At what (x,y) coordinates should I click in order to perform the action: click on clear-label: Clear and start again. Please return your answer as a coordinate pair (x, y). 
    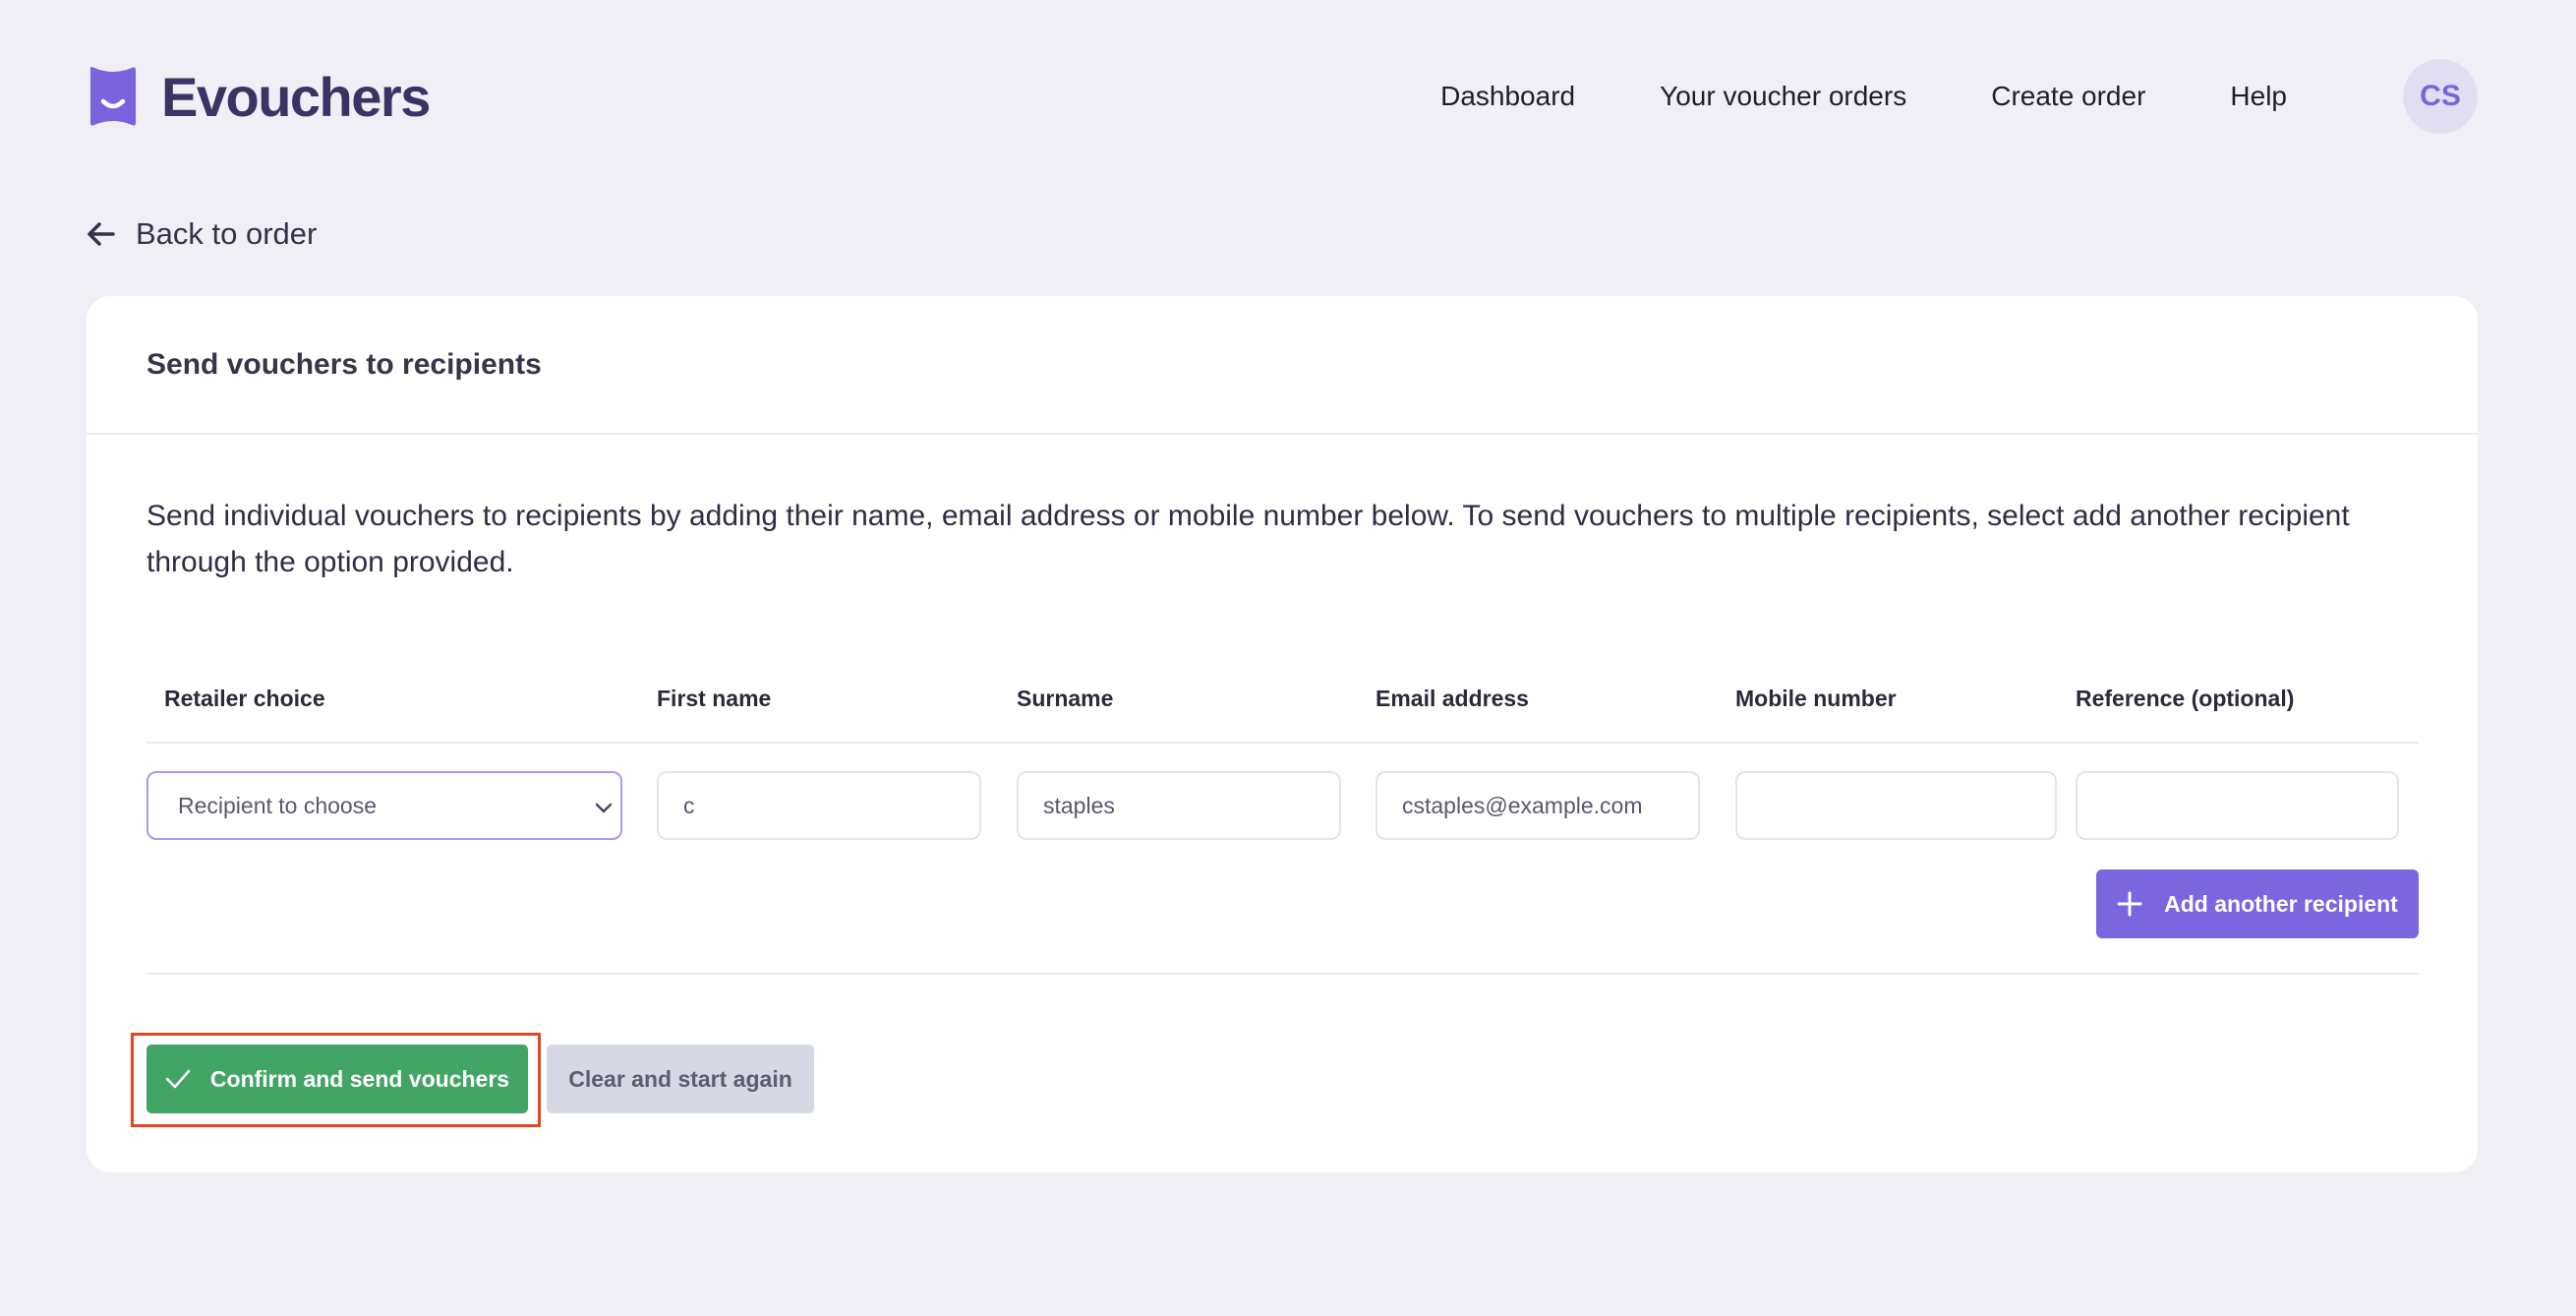
    Looking at the image, I should click on (680, 1078).